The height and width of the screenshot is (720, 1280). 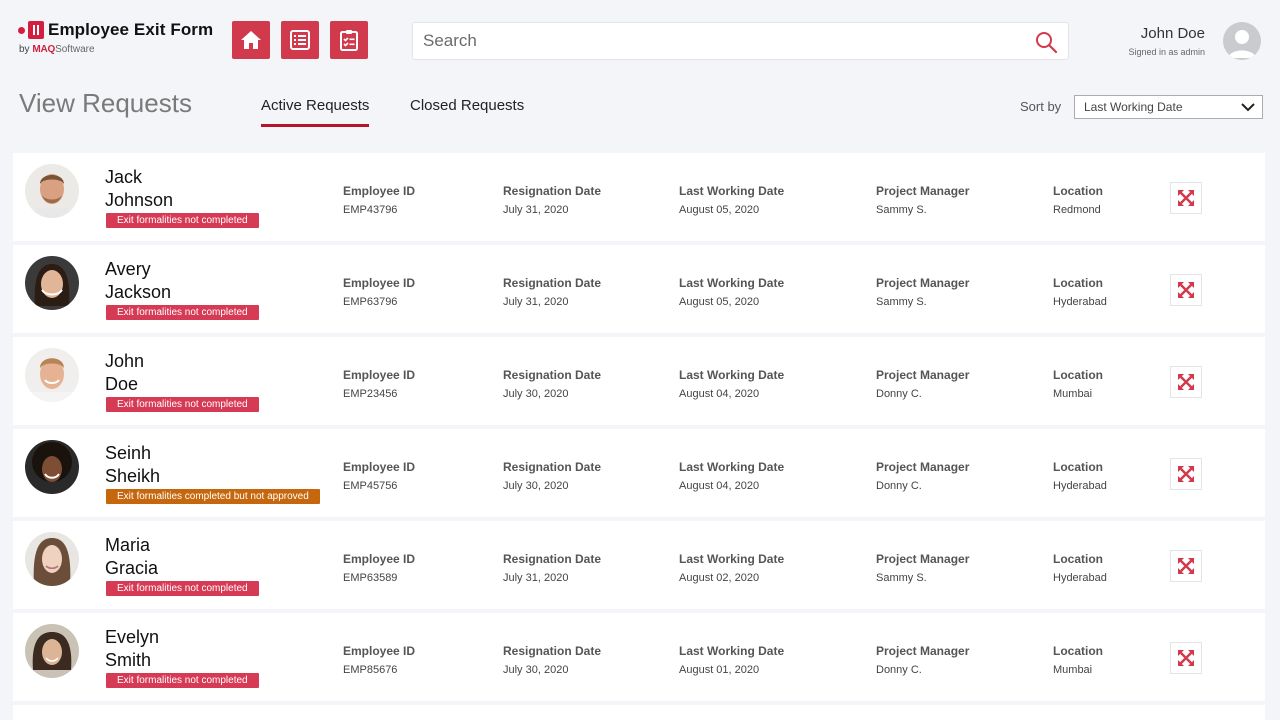 I want to click on tab-active-requests: Active Requests, so click(x=315, y=112).